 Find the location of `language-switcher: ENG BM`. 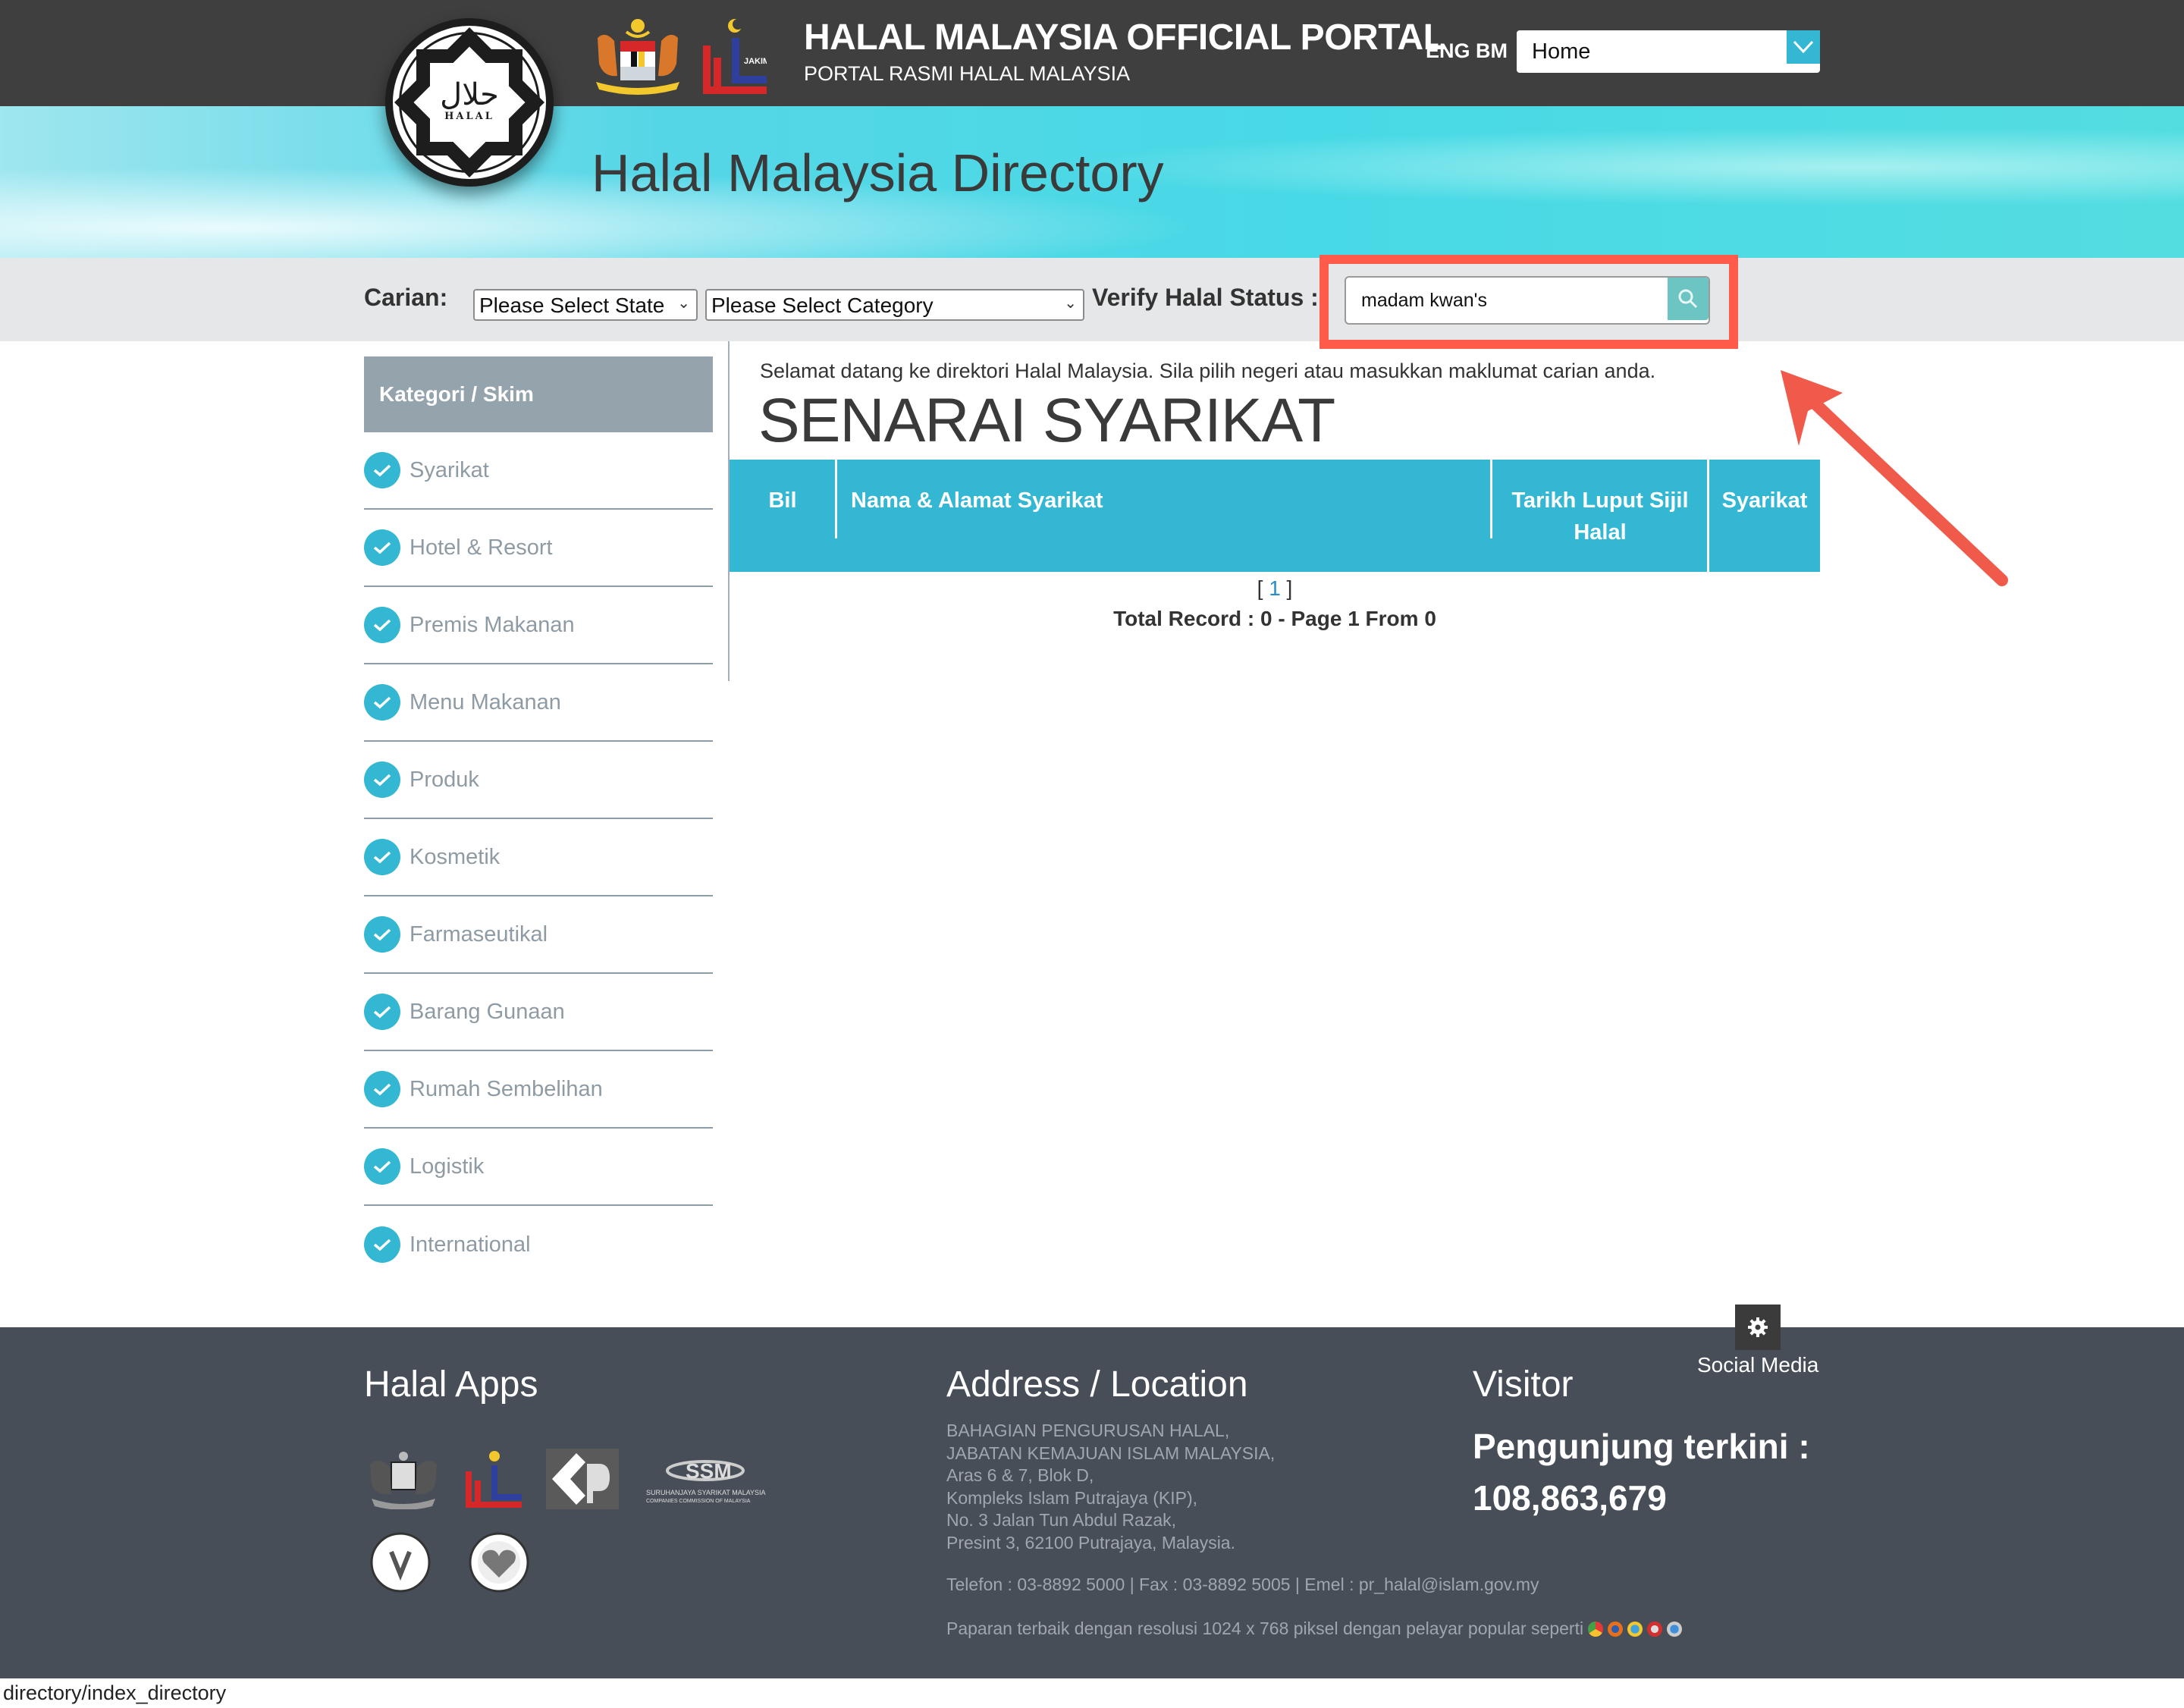

language-switcher: ENG BM is located at coordinates (1467, 51).